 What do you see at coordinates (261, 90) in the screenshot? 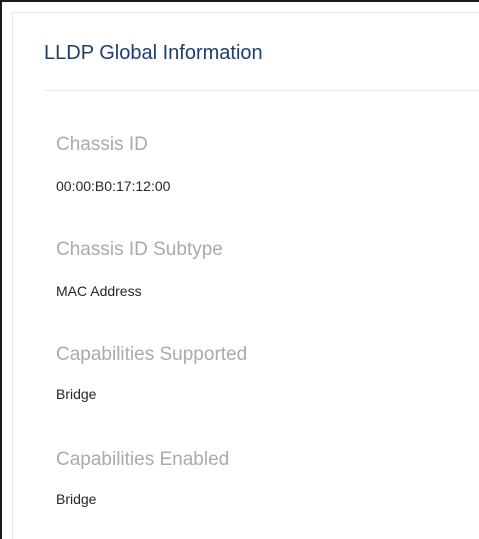
I see `title-divider` at bounding box center [261, 90].